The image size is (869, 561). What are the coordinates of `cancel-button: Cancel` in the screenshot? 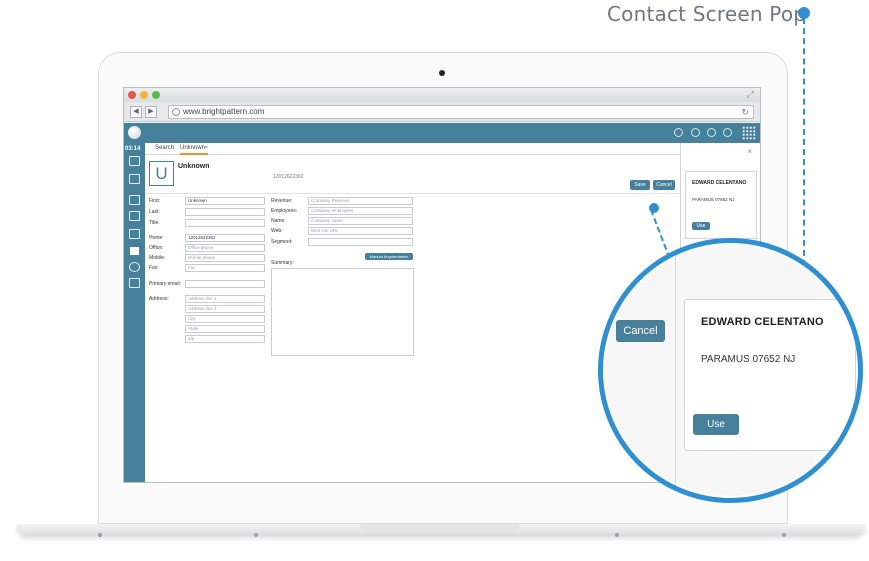 It's located at (664, 185).